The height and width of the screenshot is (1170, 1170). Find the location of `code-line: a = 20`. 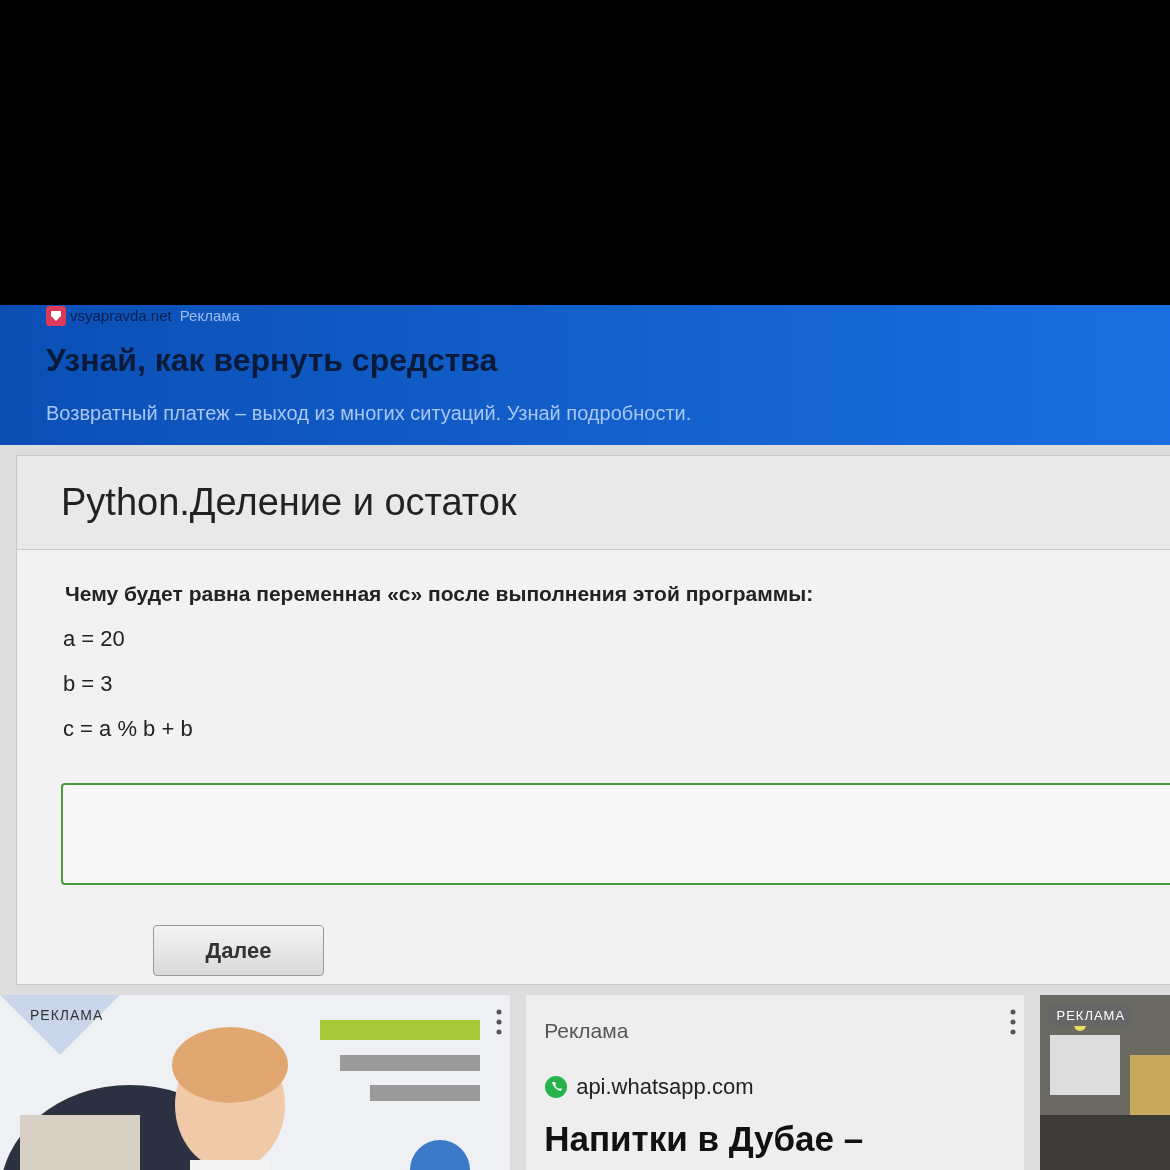

code-line: a = 20 is located at coordinates (94, 638).